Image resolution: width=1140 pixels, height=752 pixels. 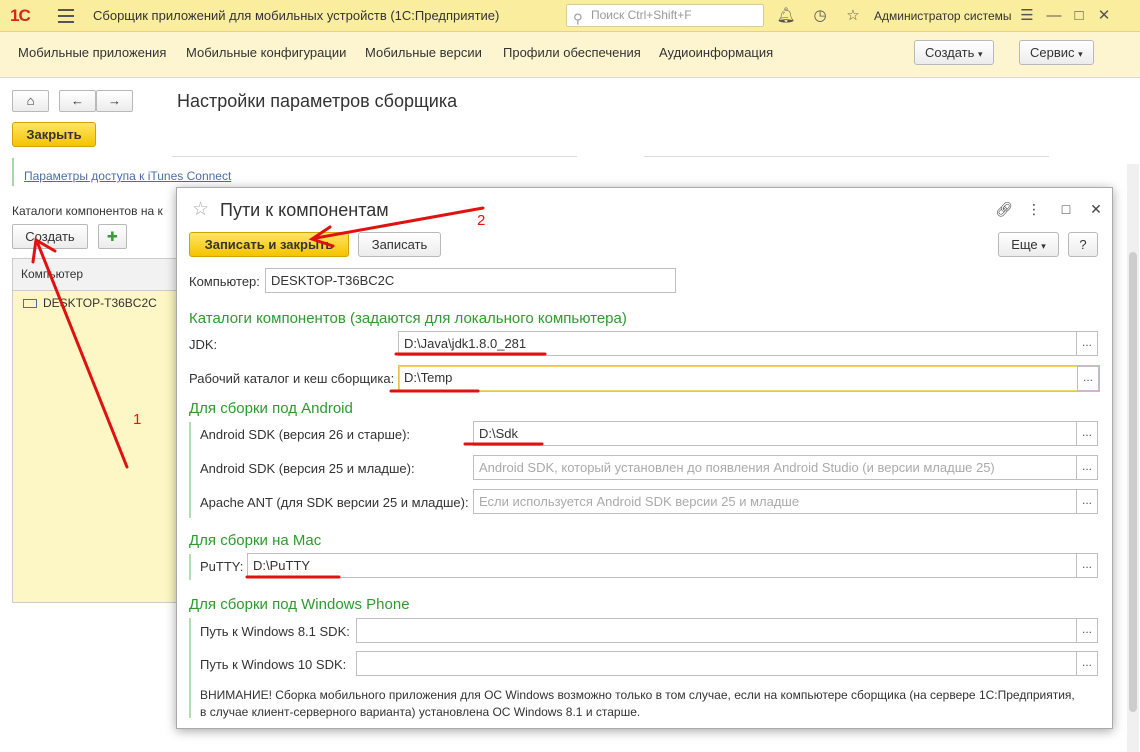 What do you see at coordinates (273, 664) in the screenshot?
I see `win10-label: Путь к Windows 10 SDK:` at bounding box center [273, 664].